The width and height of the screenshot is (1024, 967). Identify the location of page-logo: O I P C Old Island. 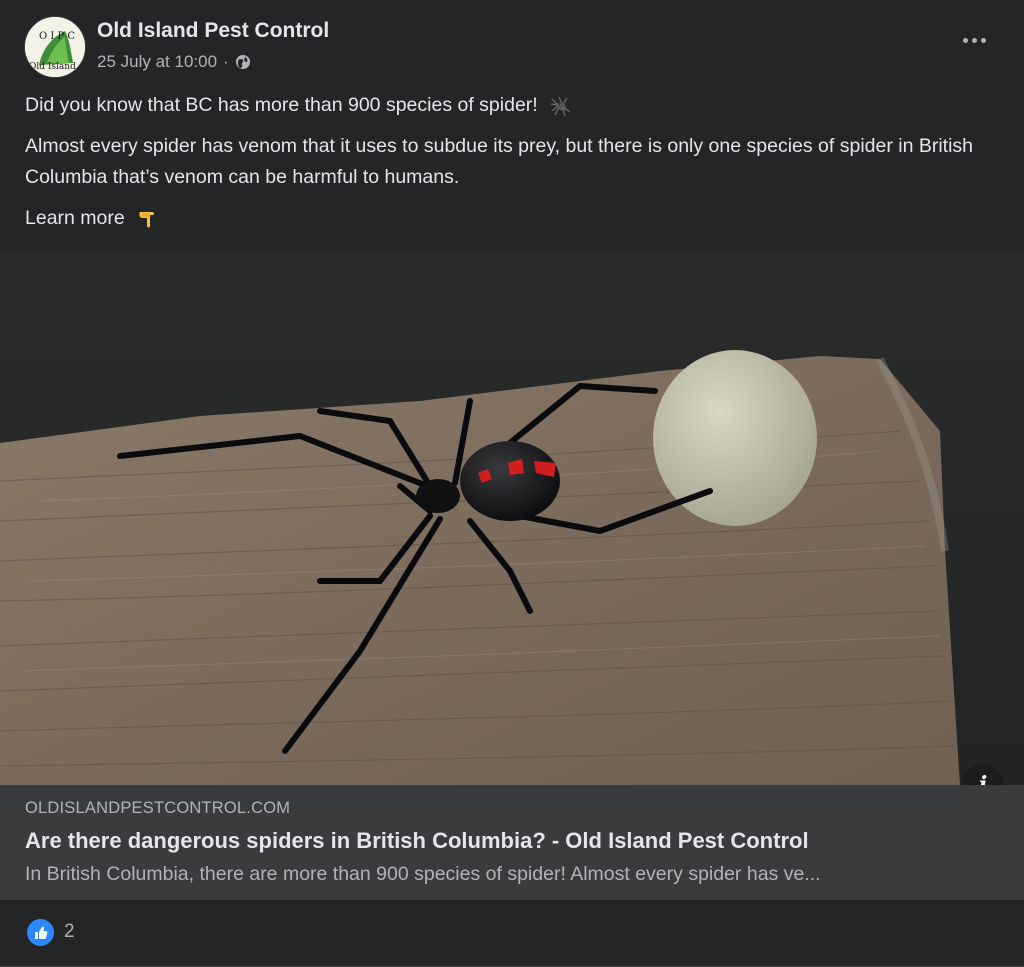
(55, 47).